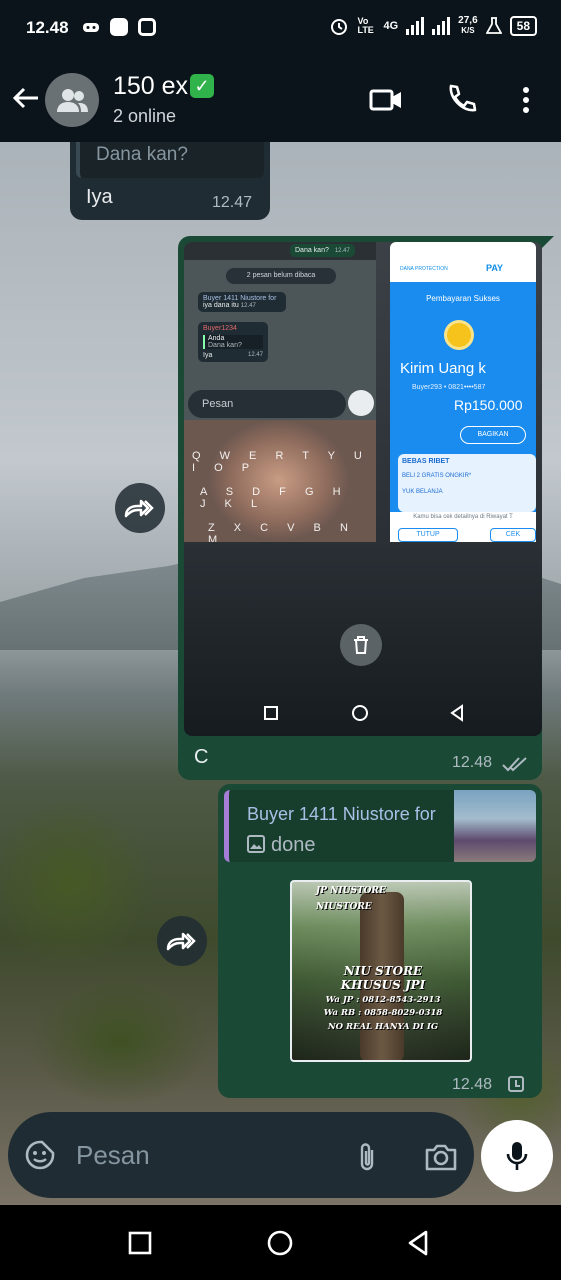 This screenshot has width=561, height=1280. What do you see at coordinates (360, 713) in the screenshot?
I see `screenshot-nav-home-icon` at bounding box center [360, 713].